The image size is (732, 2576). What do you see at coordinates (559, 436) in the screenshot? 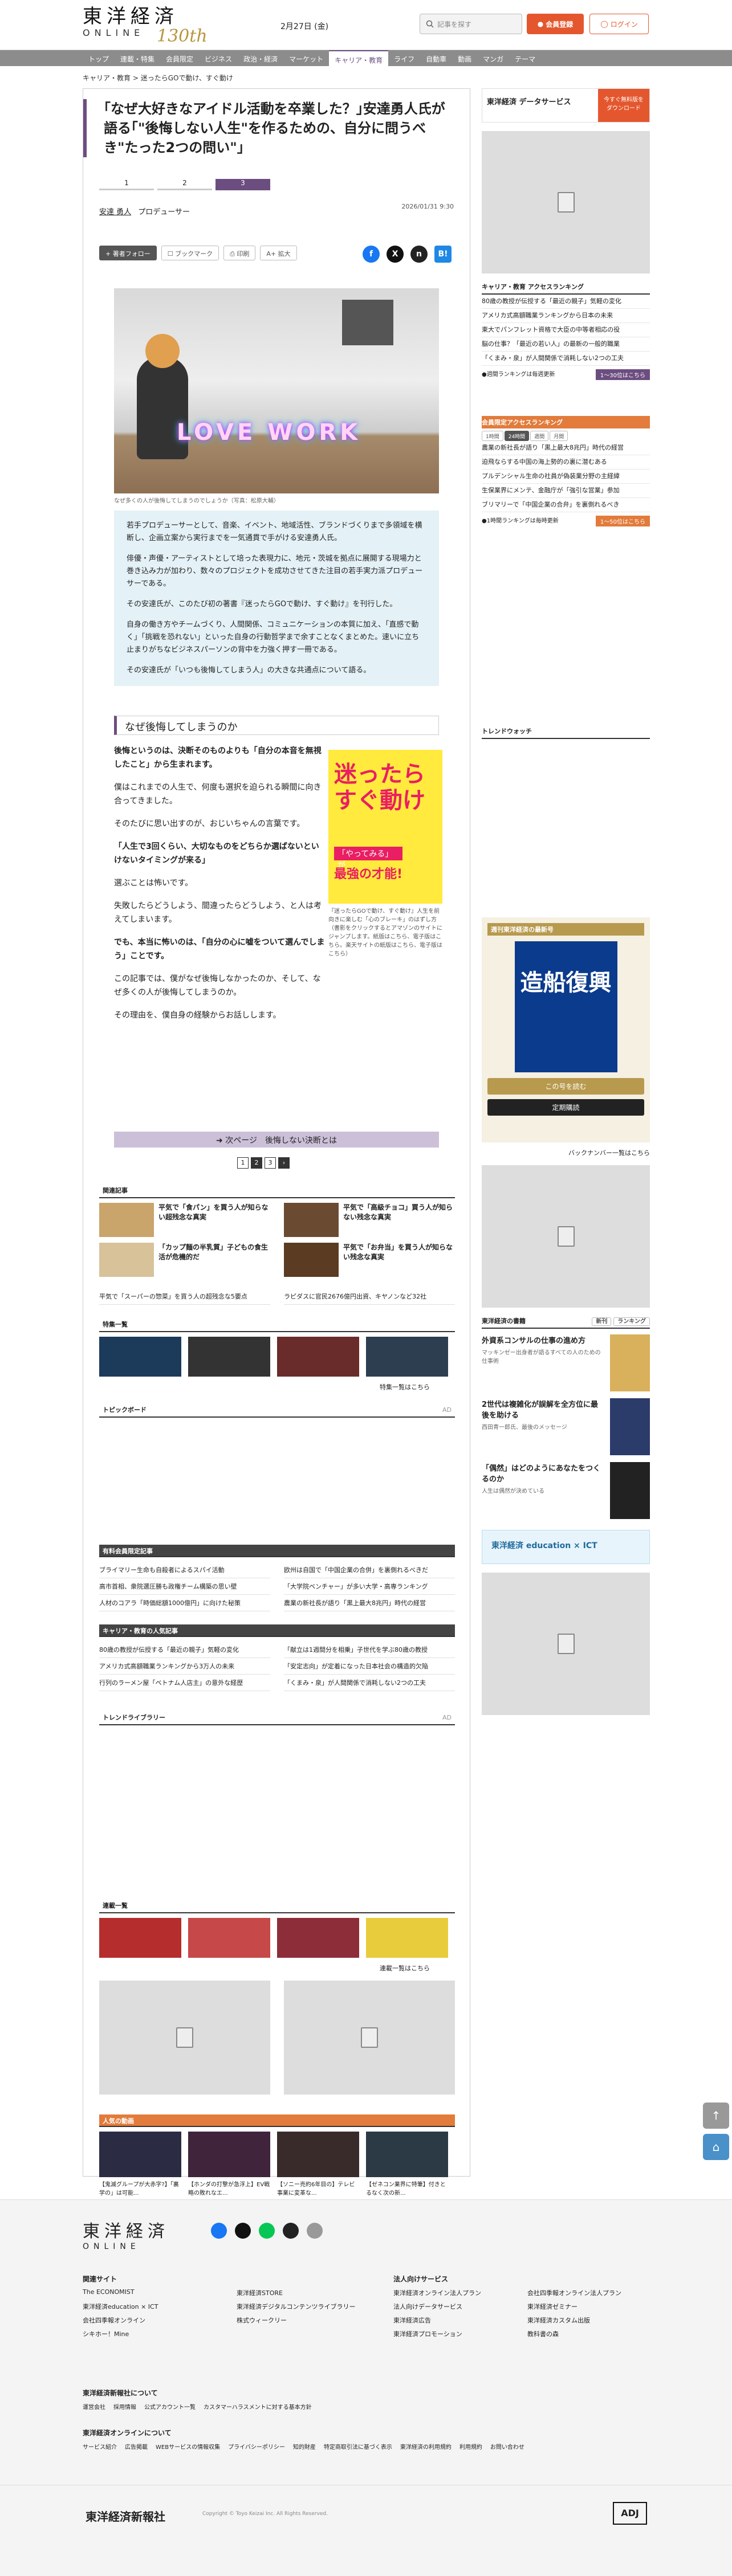
I see `ranking-tab: 月間` at bounding box center [559, 436].